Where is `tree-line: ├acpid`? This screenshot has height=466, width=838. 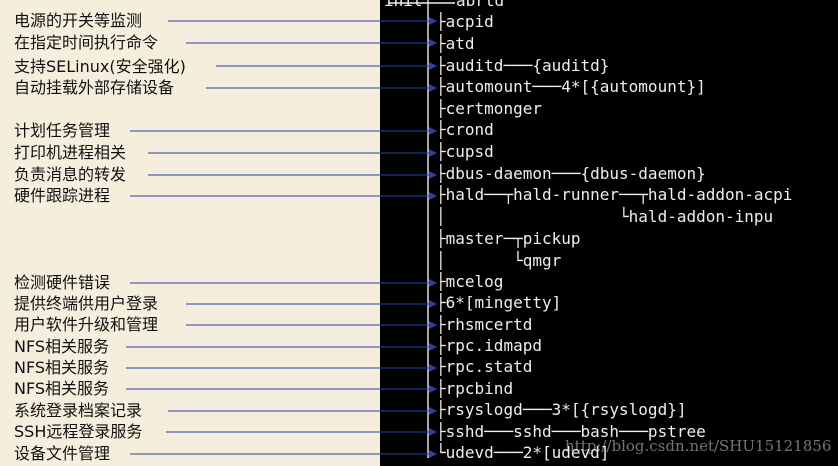
tree-line: ├acpid is located at coordinates (465, 22).